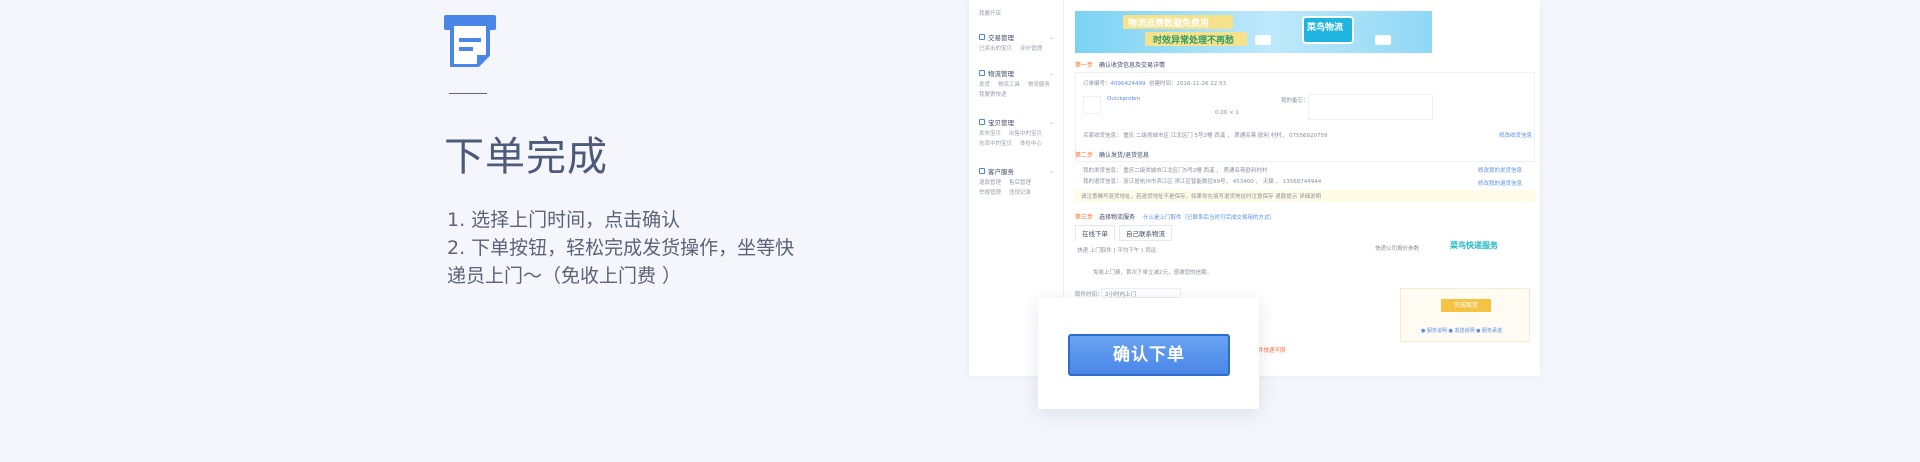 This screenshot has width=1920, height=462. Describe the element at coordinates (1163, 84) in the screenshot. I see `created-label: 创建时间：` at that location.